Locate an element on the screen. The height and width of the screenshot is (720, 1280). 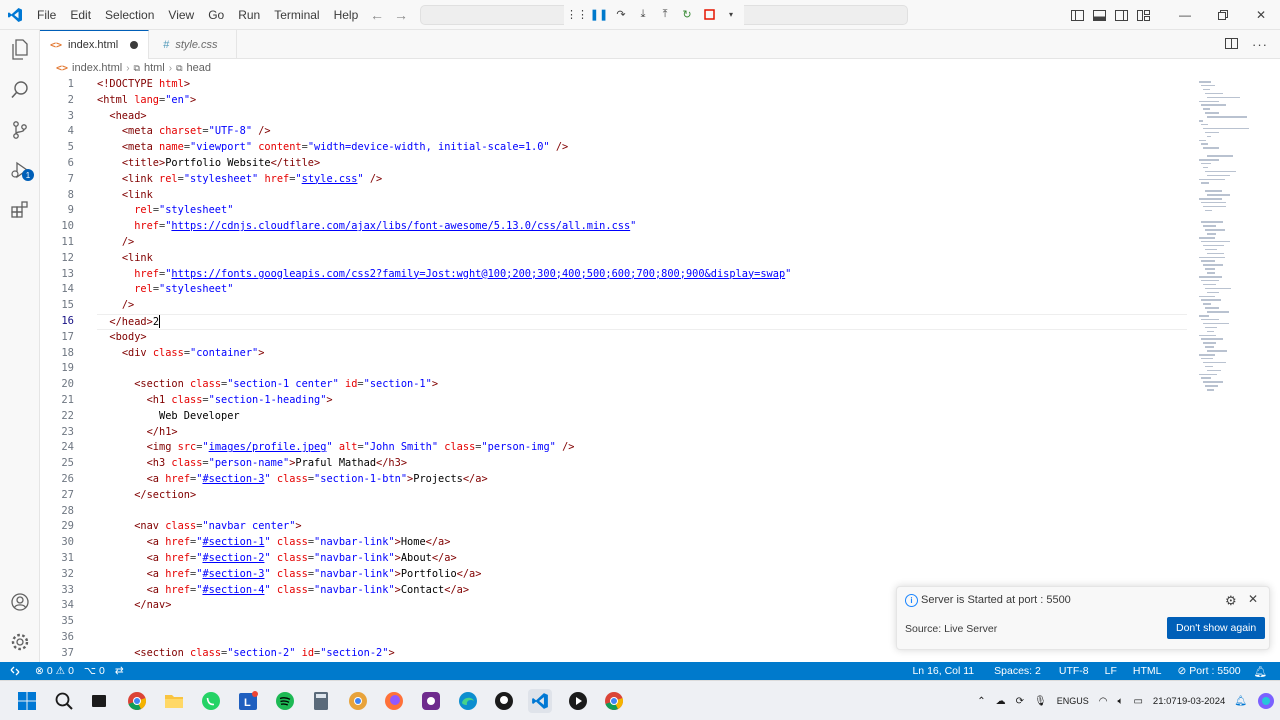
wifi-icon: ◠ is located at coordinates (1103, 701).